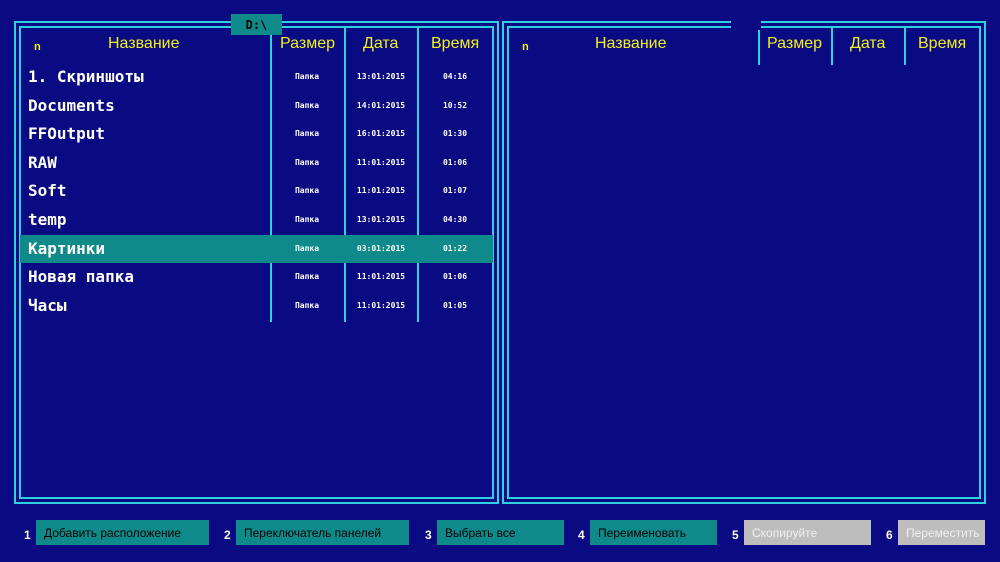 This screenshot has width=1000, height=562. What do you see at coordinates (256, 277) in the screenshot?
I see `file-row: Новая папка Папка 11:01:2015 01:06` at bounding box center [256, 277].